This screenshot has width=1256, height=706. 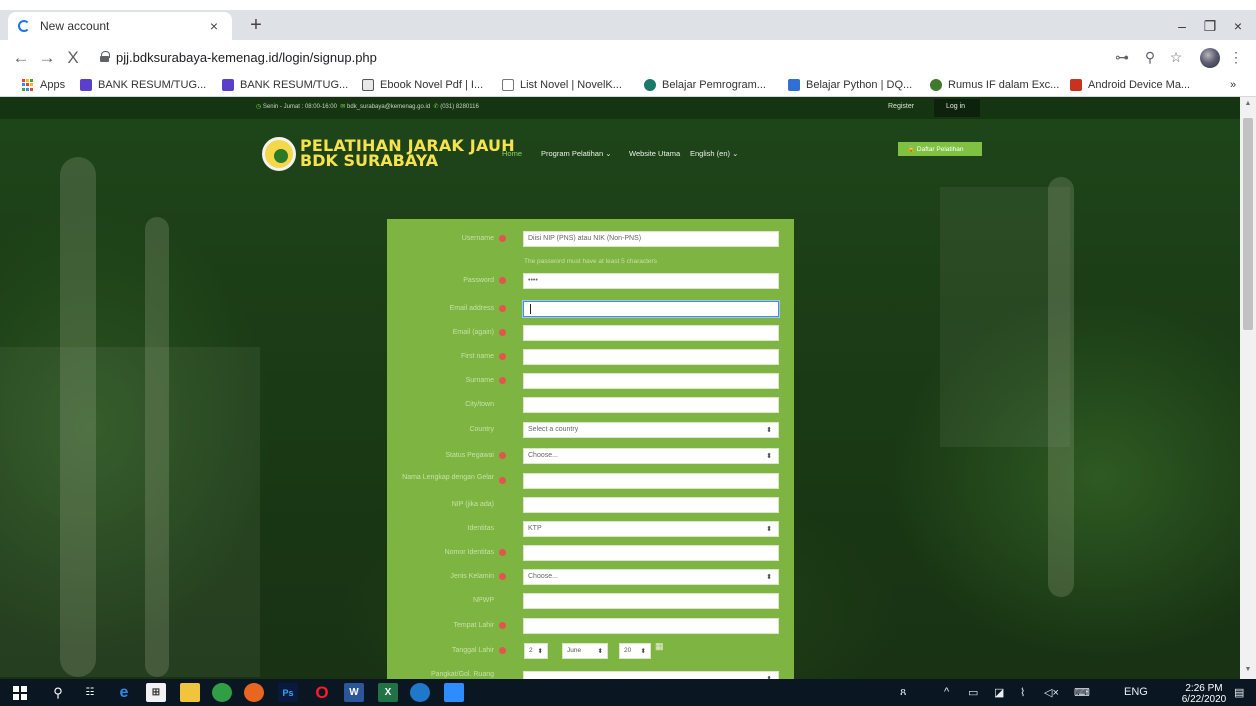 I want to click on photoshop-icon: Ps, so click(x=288, y=692).